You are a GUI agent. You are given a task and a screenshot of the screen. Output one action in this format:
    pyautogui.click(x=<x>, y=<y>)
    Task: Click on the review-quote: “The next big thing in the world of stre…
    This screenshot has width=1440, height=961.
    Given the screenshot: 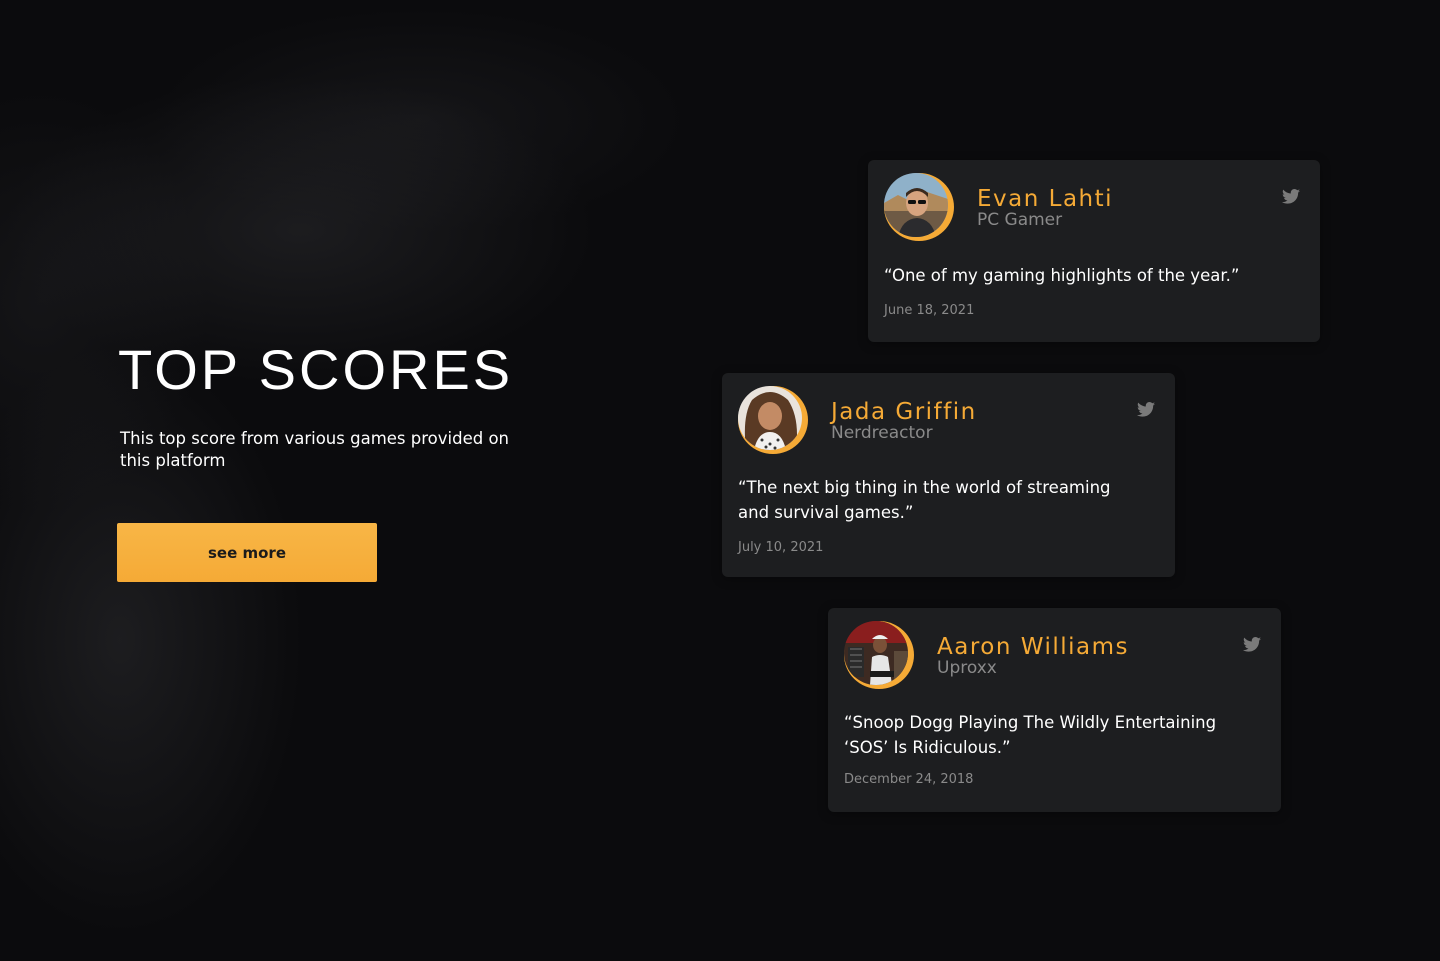 What is the action you would take?
    pyautogui.click(x=924, y=500)
    